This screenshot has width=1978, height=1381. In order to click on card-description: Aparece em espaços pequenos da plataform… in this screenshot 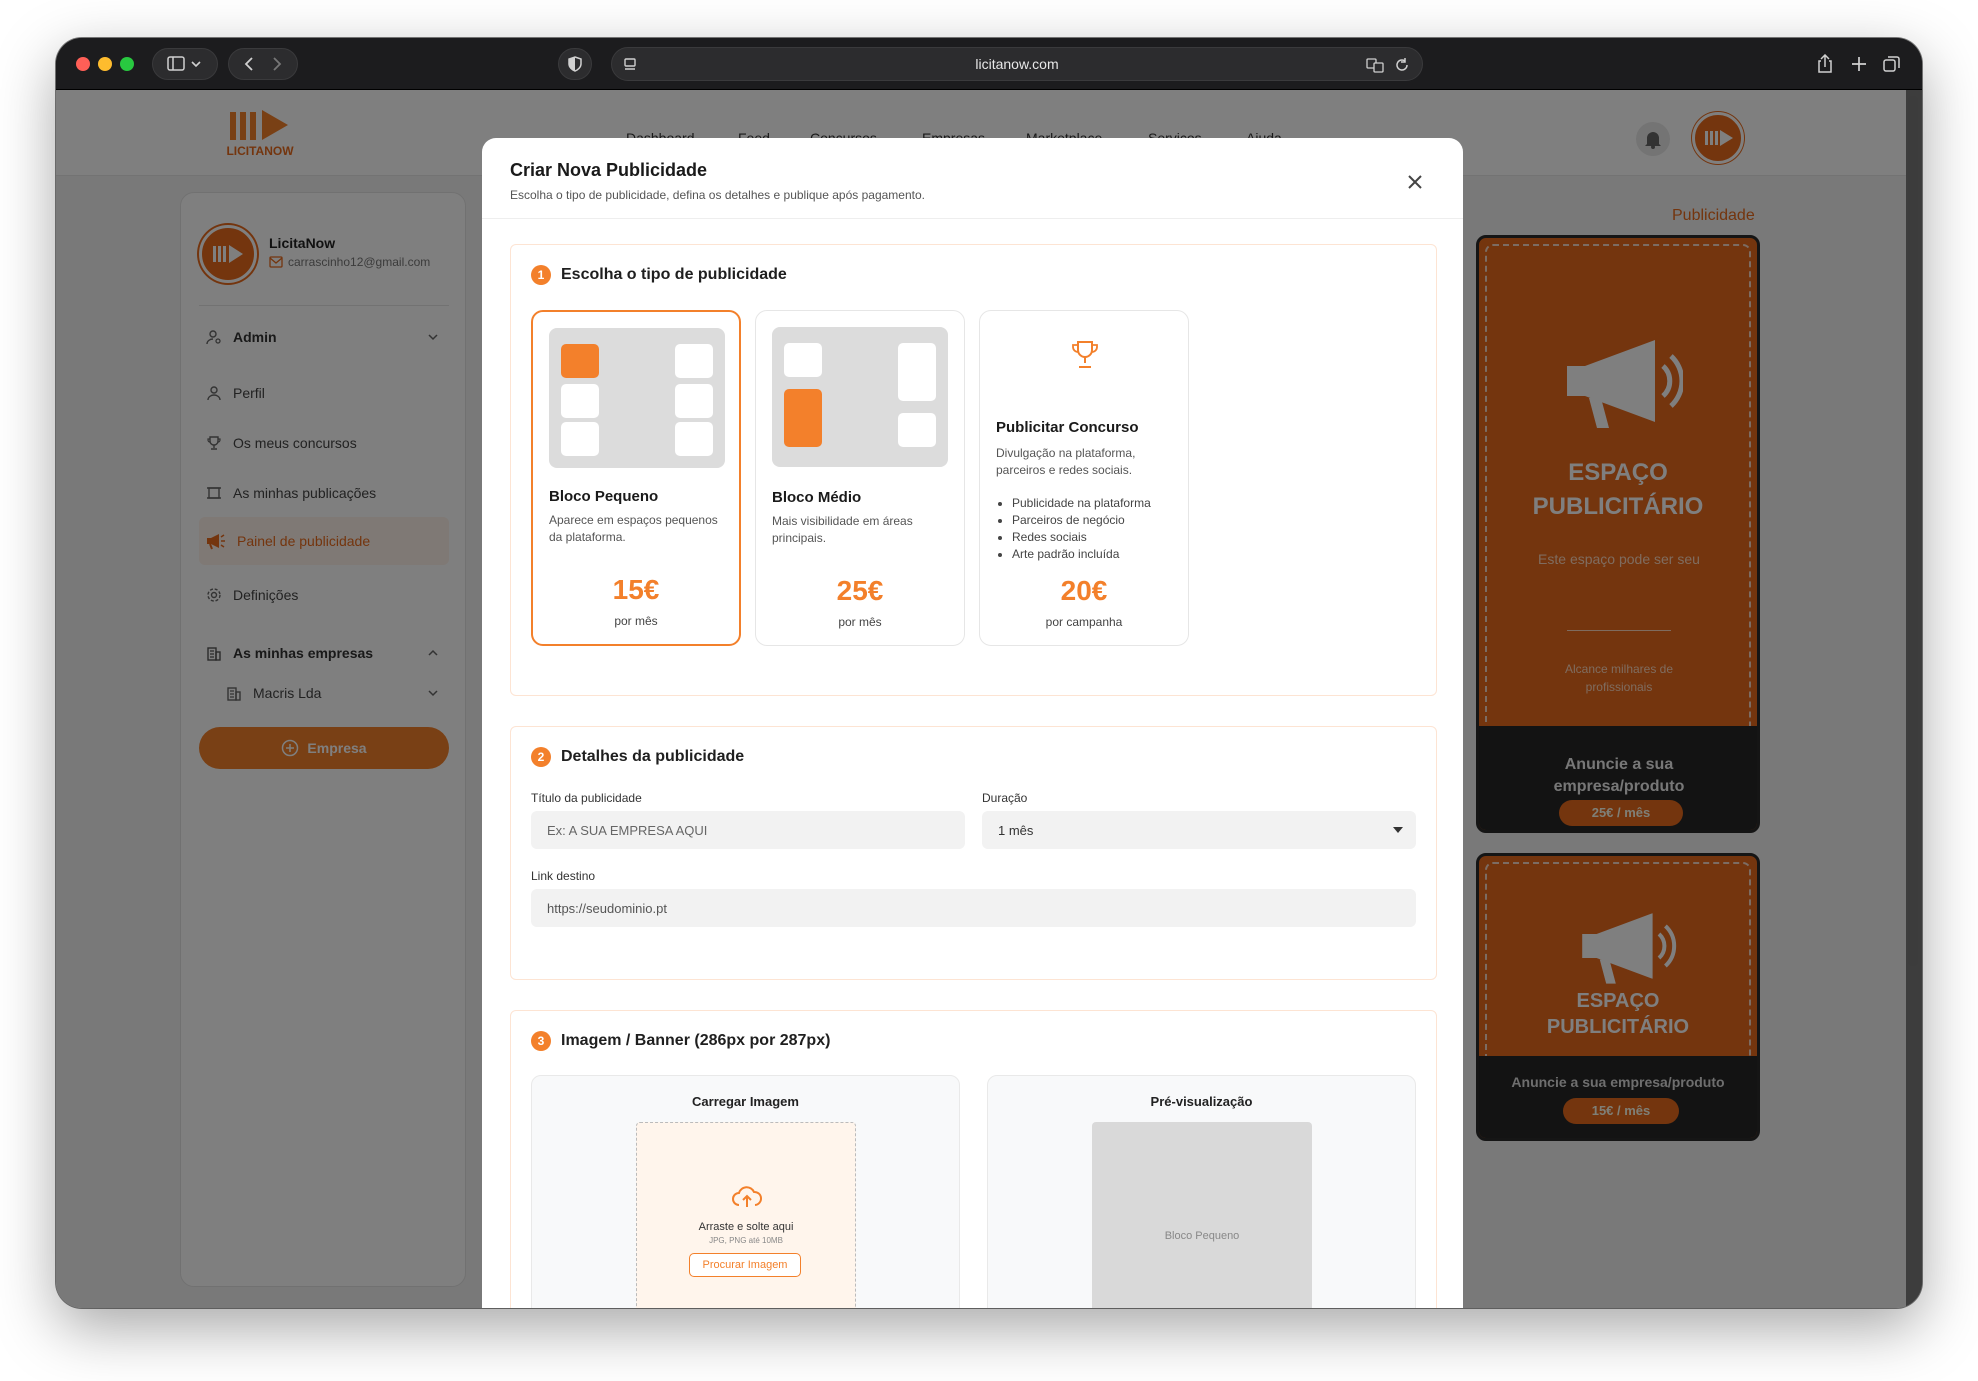, I will do `click(633, 528)`.